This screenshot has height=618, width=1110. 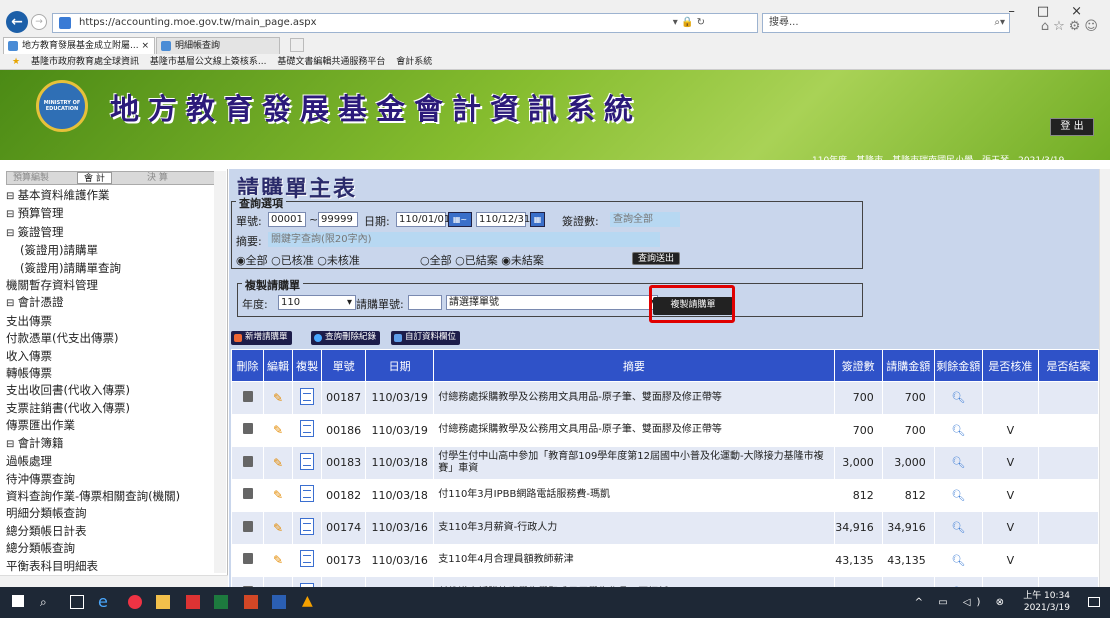 I want to click on query-submit-button: 查詢送出, so click(x=656, y=258).